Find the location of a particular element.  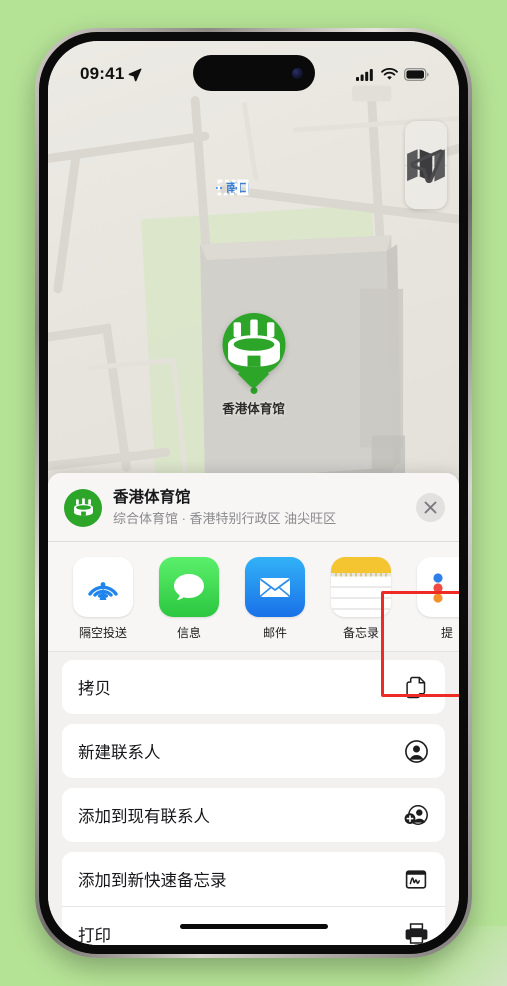

envelope-icon is located at coordinates (275, 588).